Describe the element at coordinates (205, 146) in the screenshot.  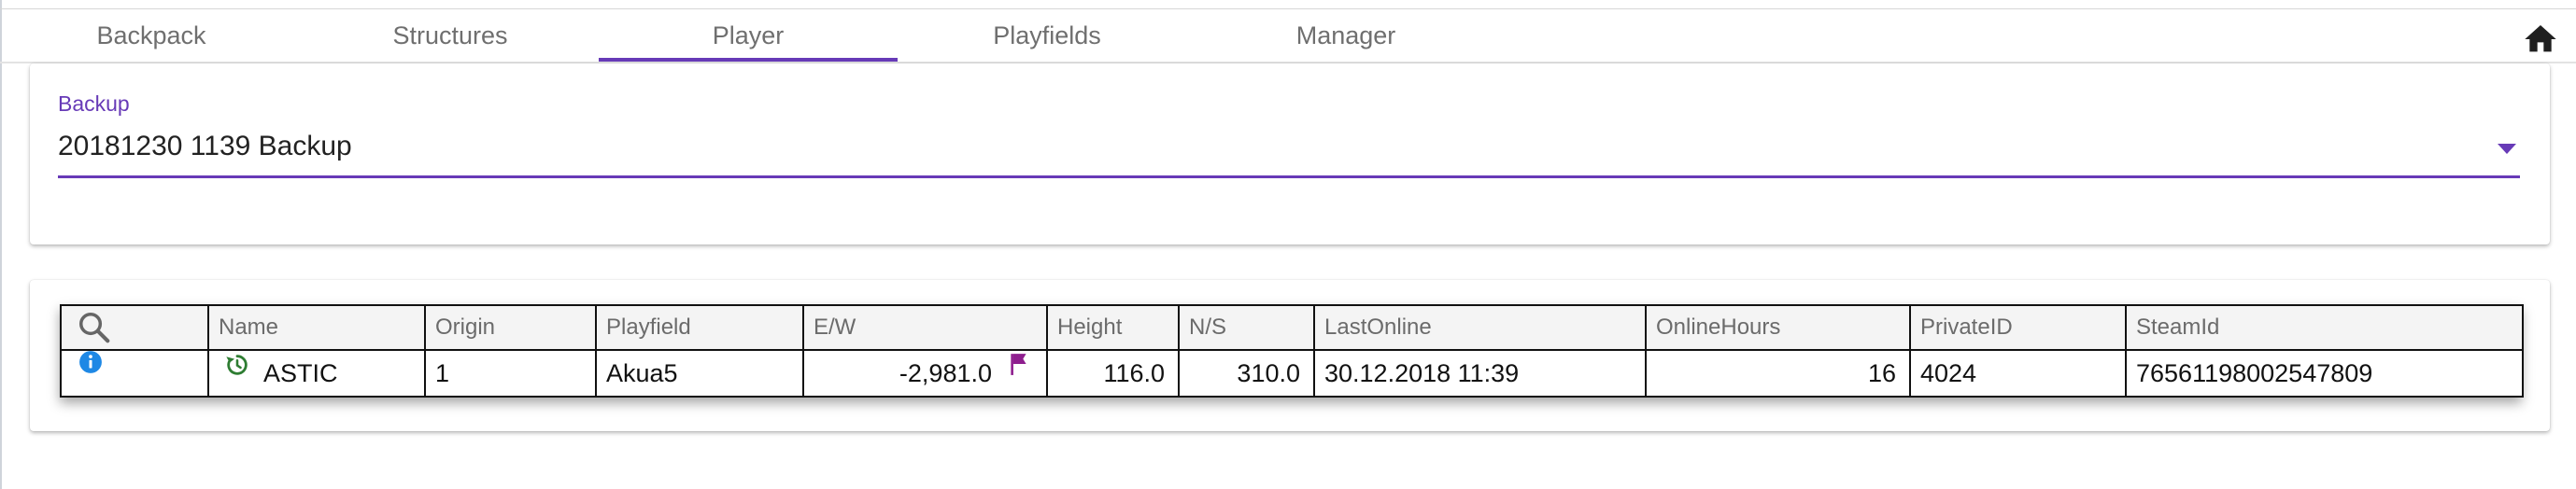
I see `backup-select: 20181230 1139 Backup` at that location.